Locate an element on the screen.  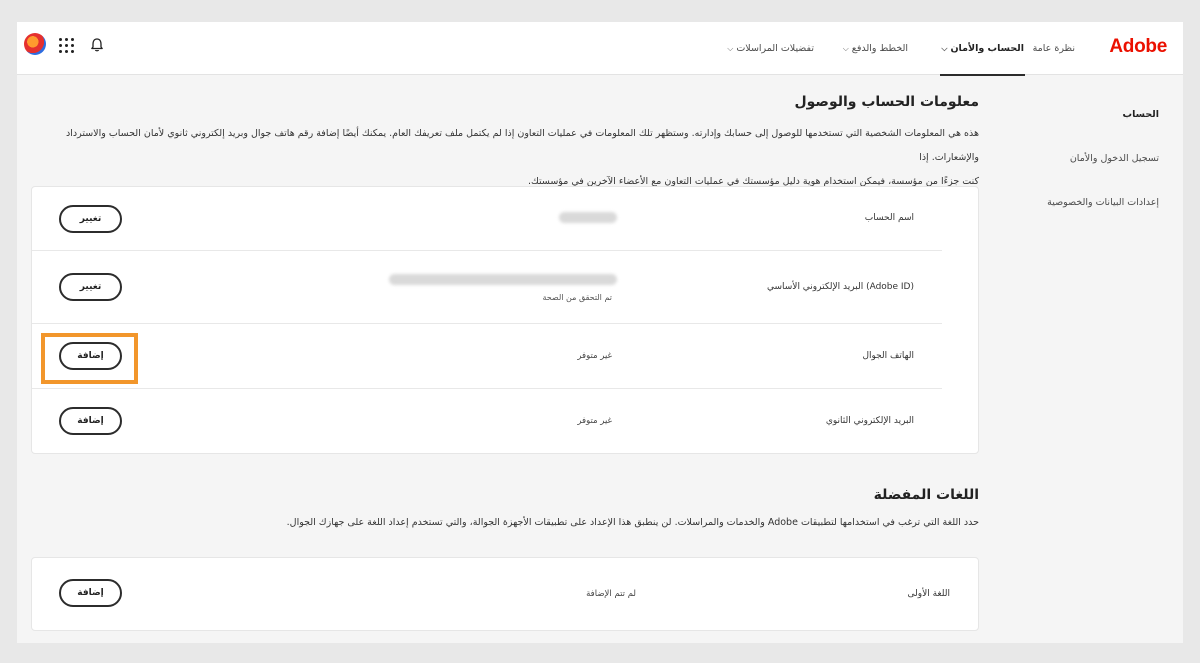
add-secondary-email-button: إضافة is located at coordinates (90, 421).